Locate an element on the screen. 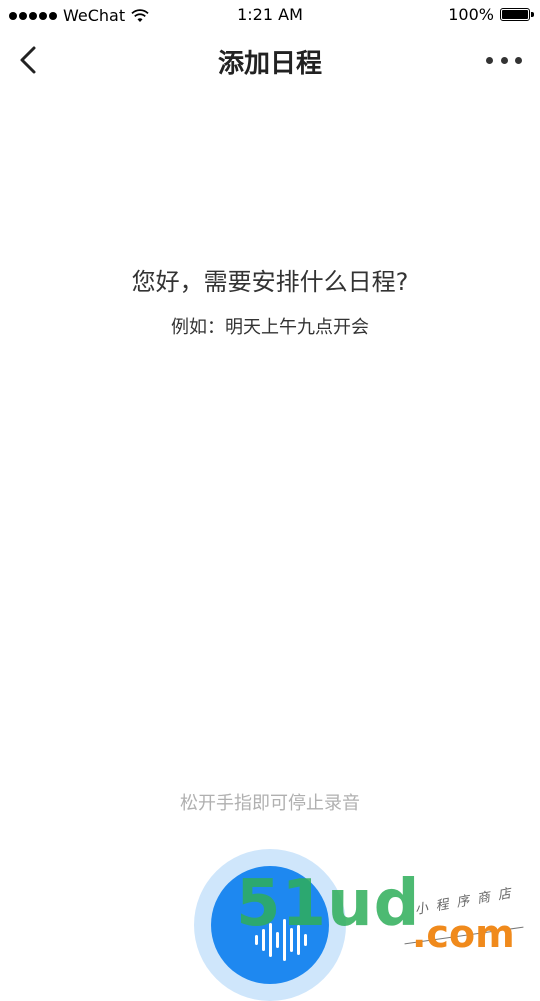 This screenshot has width=540, height=1001. battery-icon is located at coordinates (517, 14).